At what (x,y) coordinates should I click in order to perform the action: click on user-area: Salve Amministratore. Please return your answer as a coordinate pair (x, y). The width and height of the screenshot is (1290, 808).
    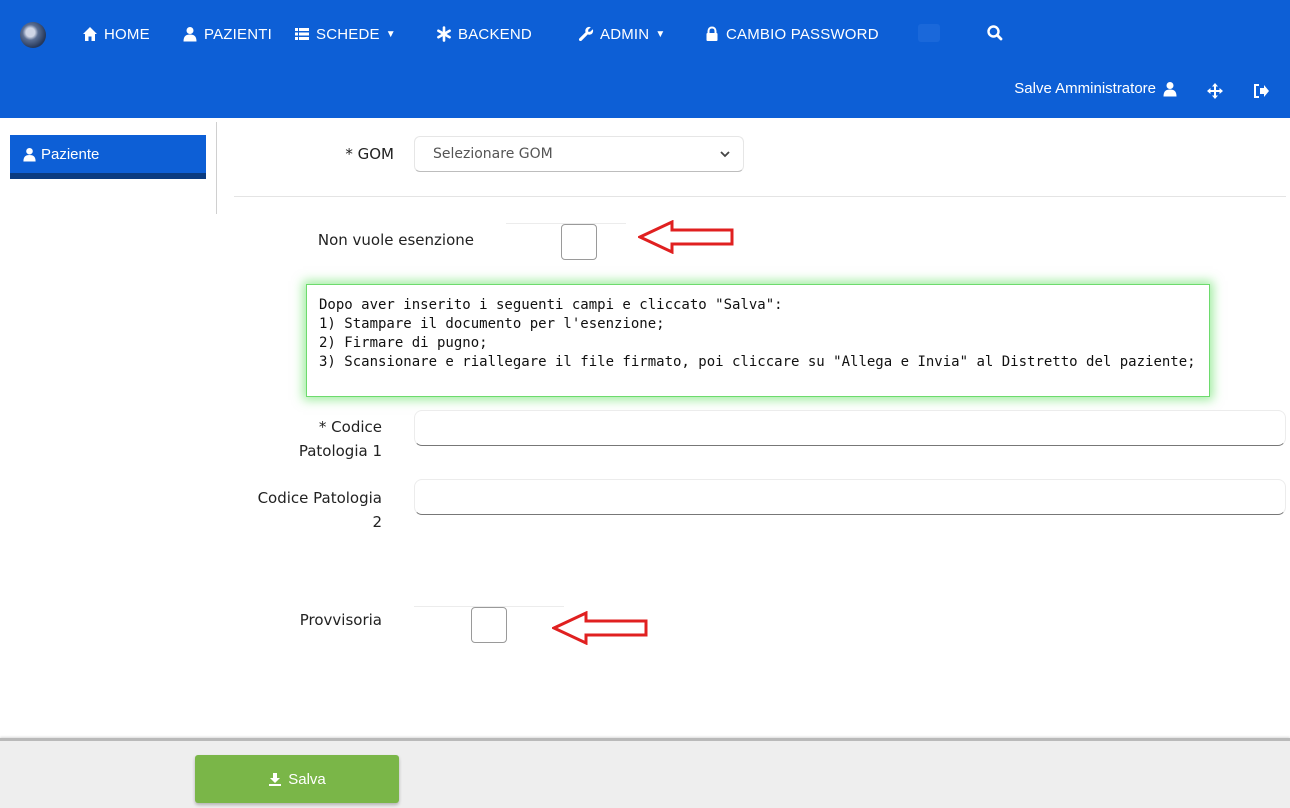
    Looking at the image, I should click on (990, 90).